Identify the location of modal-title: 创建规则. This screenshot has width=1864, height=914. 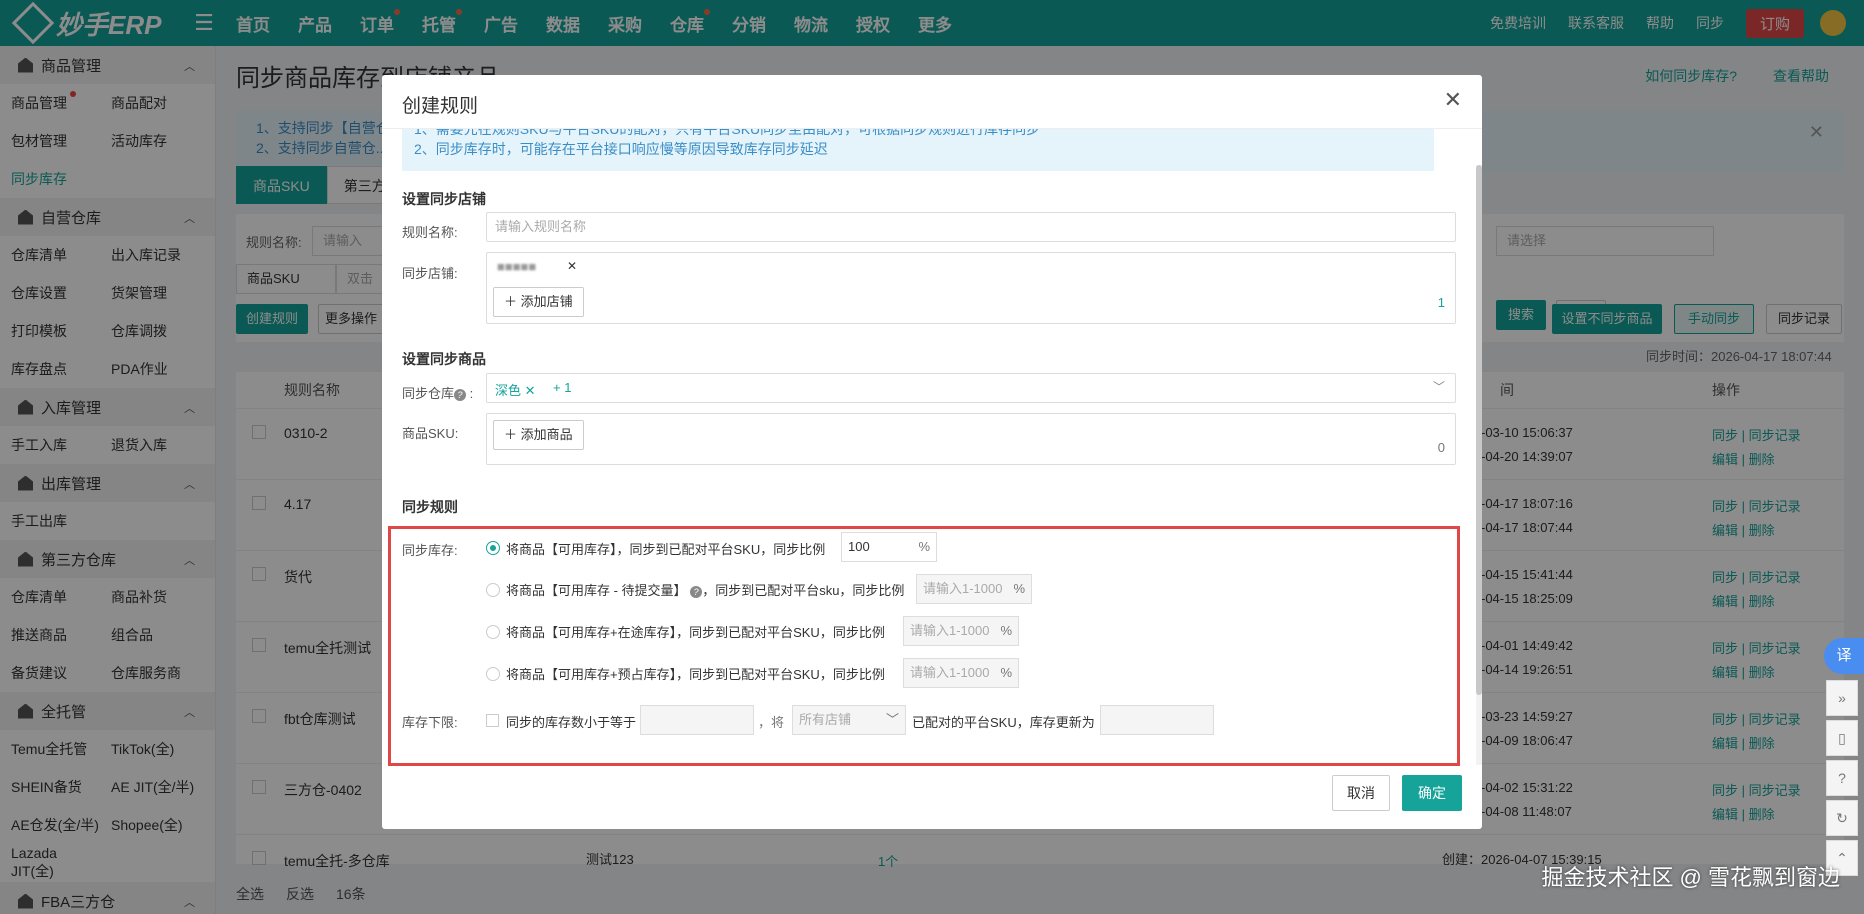
(440, 106).